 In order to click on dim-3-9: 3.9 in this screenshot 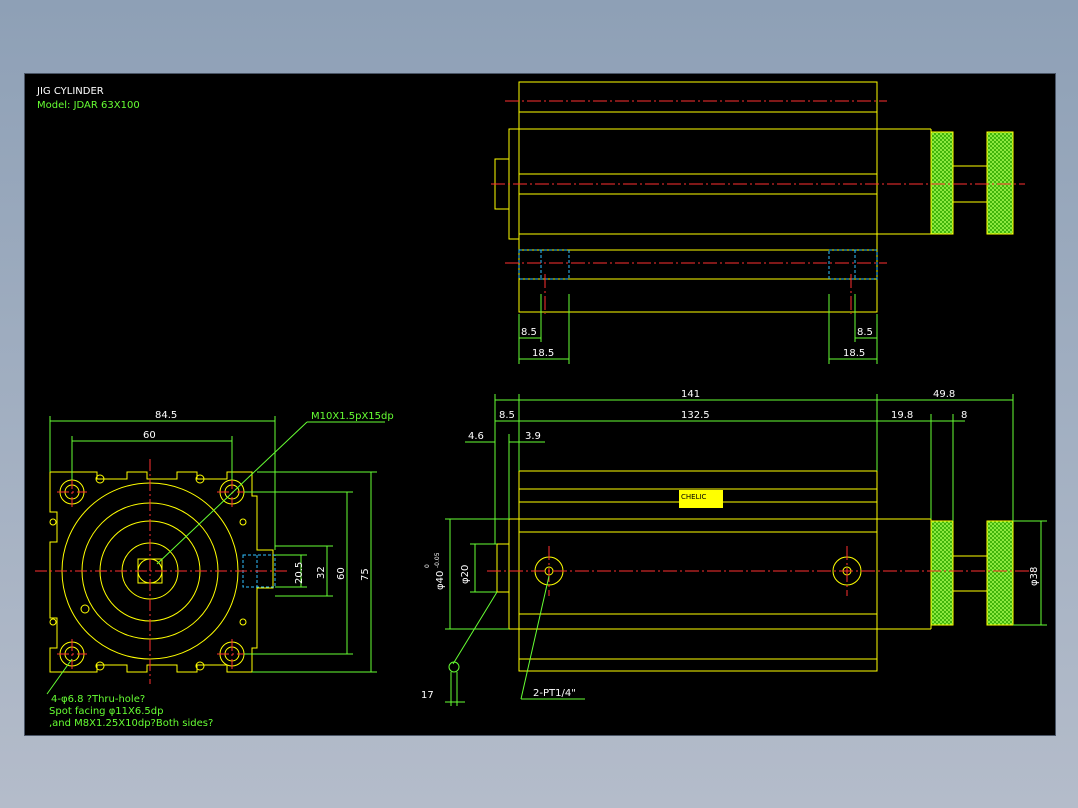, I will do `click(533, 436)`.